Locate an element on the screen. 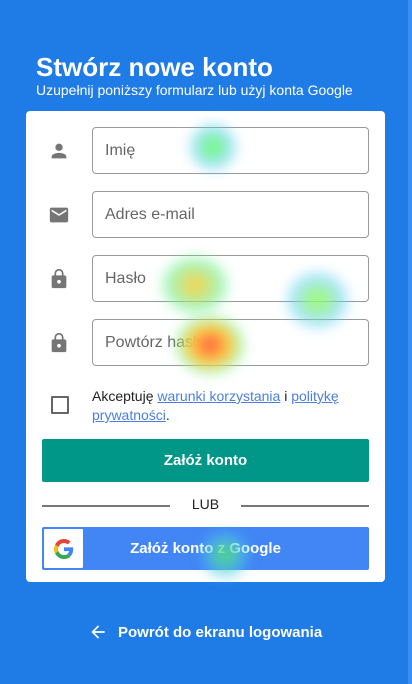 Image resolution: width=412 pixels, height=684 pixels. terms-middle: i is located at coordinates (286, 396).